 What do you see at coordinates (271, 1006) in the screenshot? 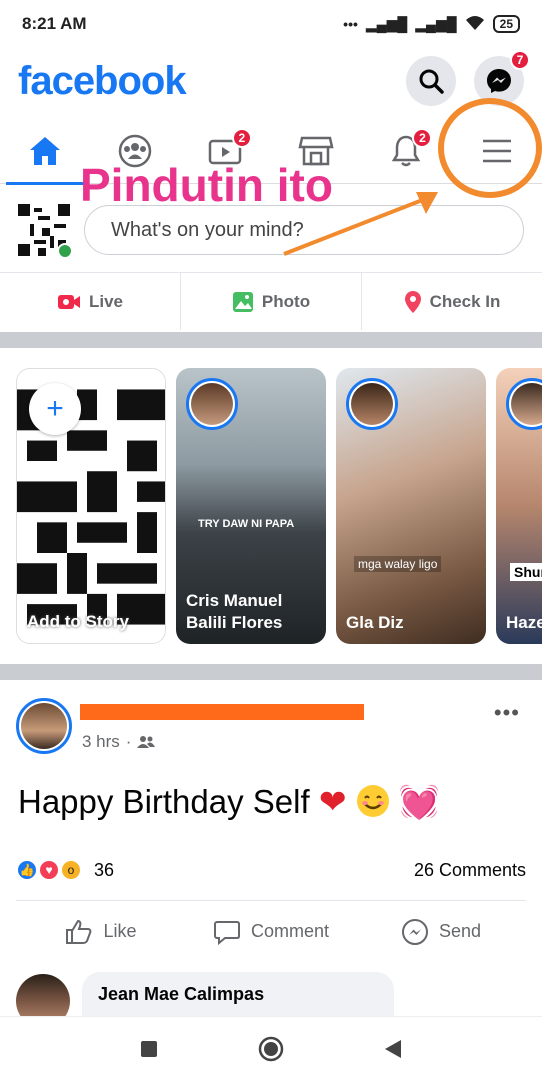
I see `comment-preview: Jean Mae Calimpas` at bounding box center [271, 1006].